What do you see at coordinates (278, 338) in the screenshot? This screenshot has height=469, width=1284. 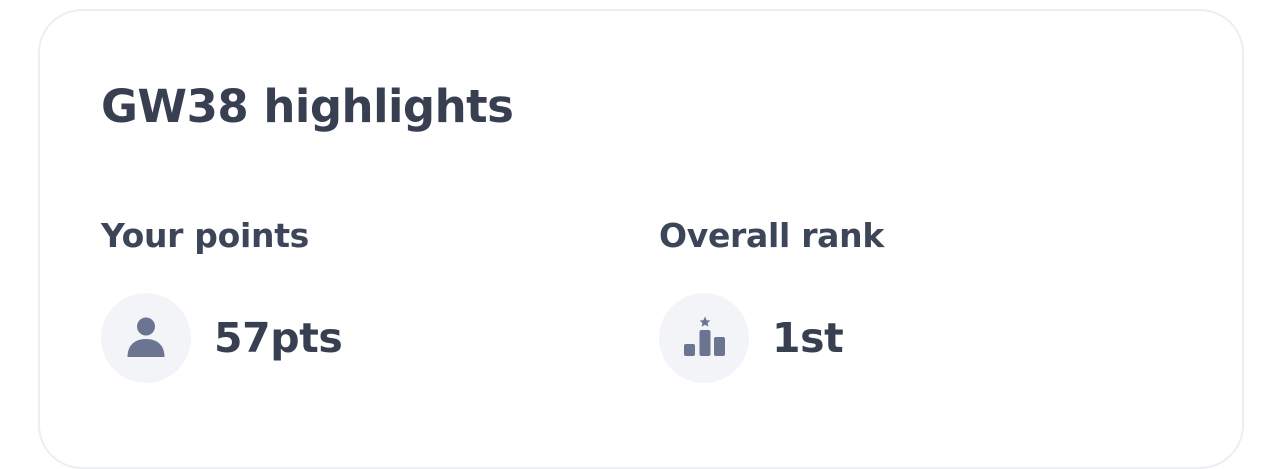 I see `points-value: 57pts` at bounding box center [278, 338].